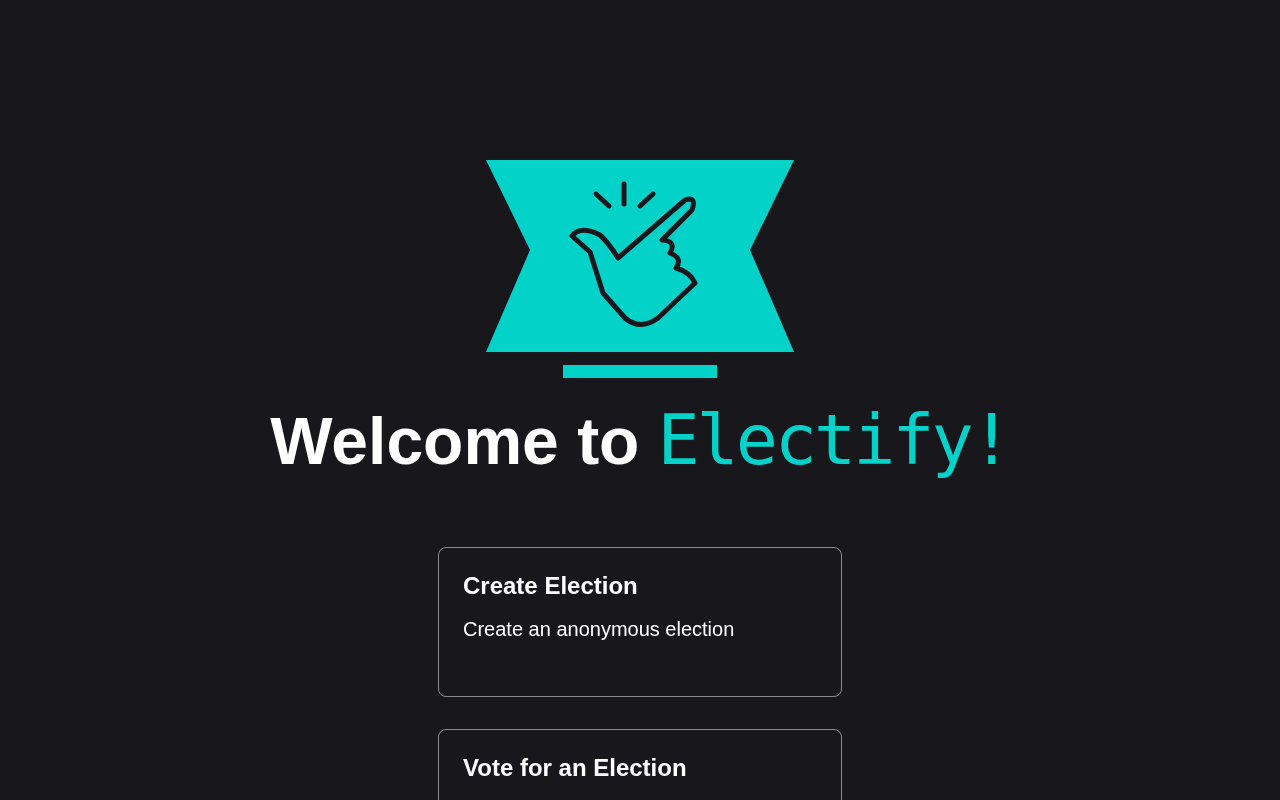  I want to click on option-card: Create Election Create an anonymous election, so click(640, 622).